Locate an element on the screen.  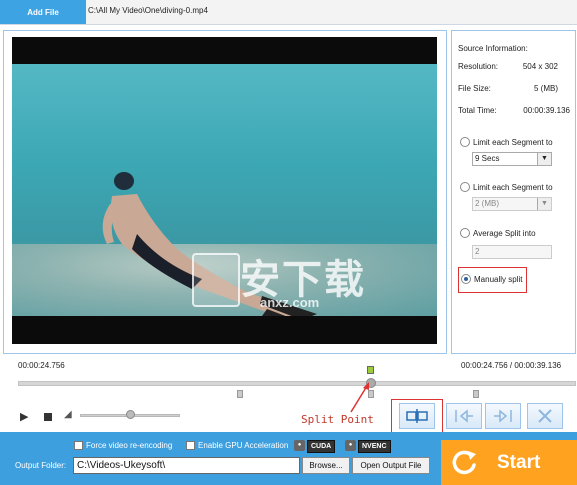
manual-split-label: Manually split is located at coordinates (498, 279).